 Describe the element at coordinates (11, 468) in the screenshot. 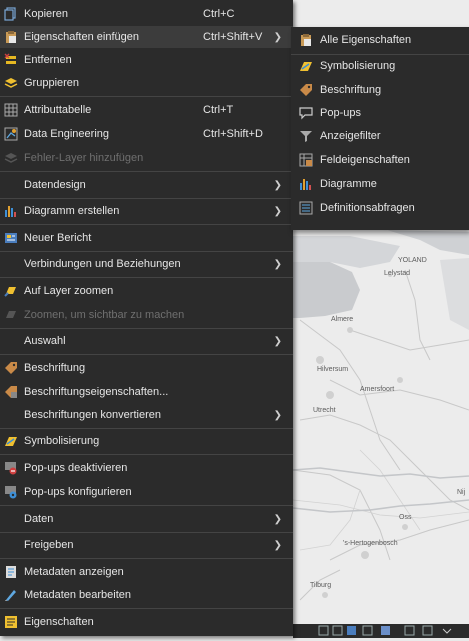

I see `popup-disable-icon` at that location.